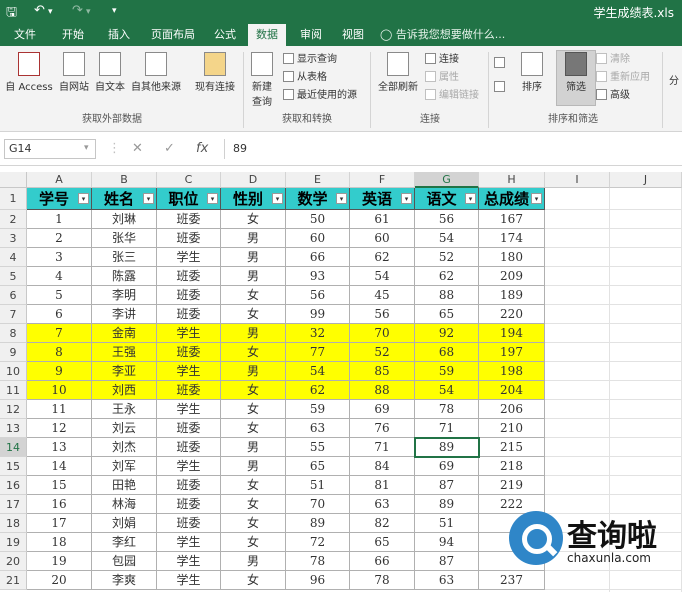 This screenshot has height=592, width=682. What do you see at coordinates (398, 72) in the screenshot?
I see `refresh-all-button: 全部刷新` at bounding box center [398, 72].